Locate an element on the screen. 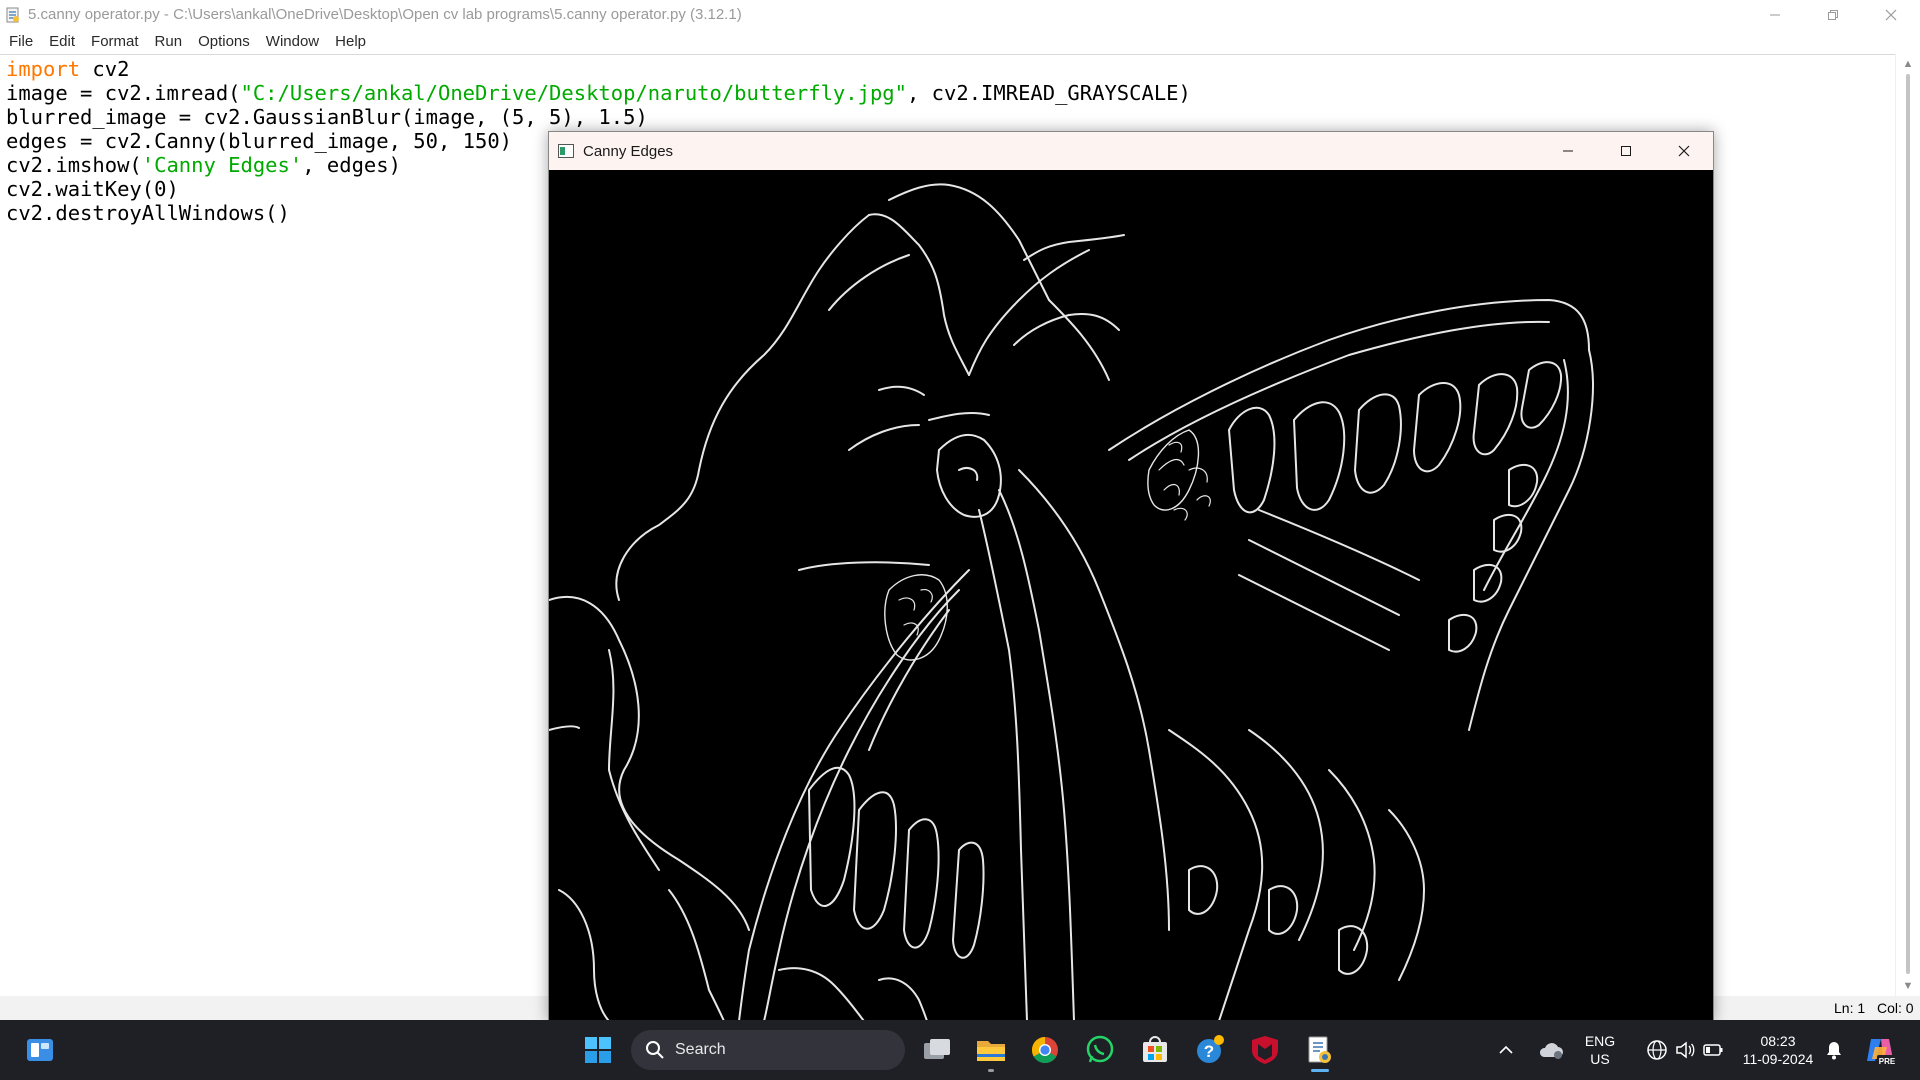 The image size is (1920, 1080). whatsapp-button is located at coordinates (1100, 1050).